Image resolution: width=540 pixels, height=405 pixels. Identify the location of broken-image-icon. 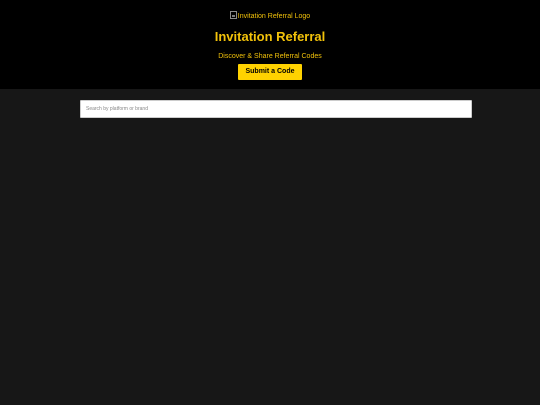
(233, 15).